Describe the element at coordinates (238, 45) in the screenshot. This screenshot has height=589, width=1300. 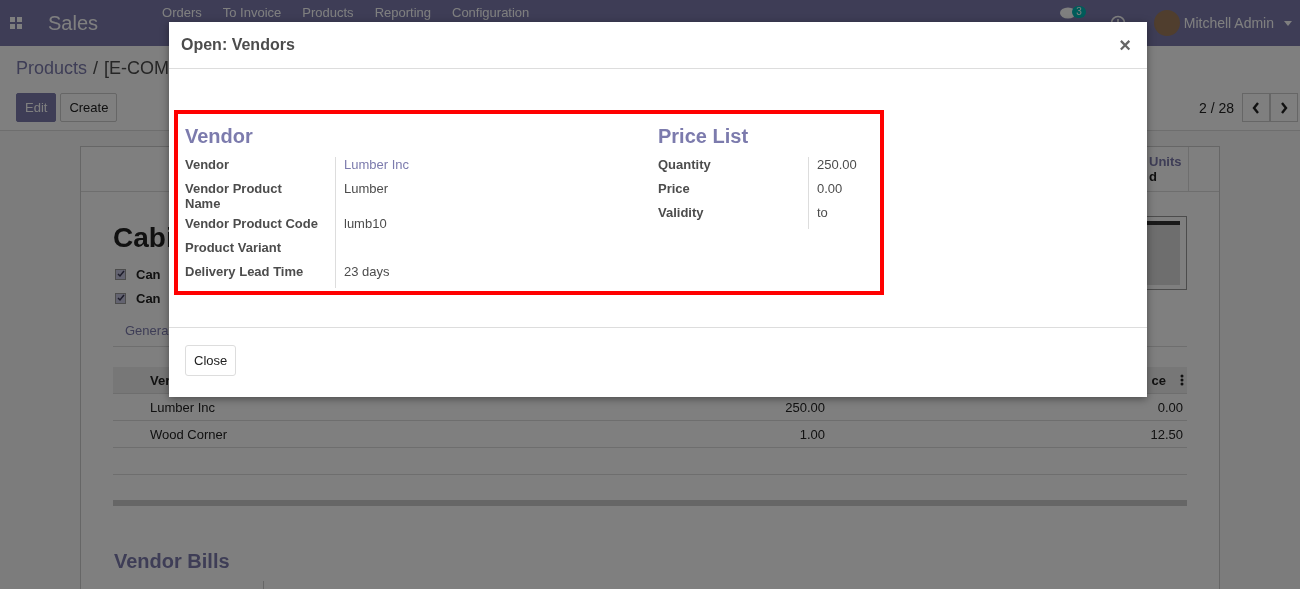
I see `dialog-title: Open: Vendors` at that location.